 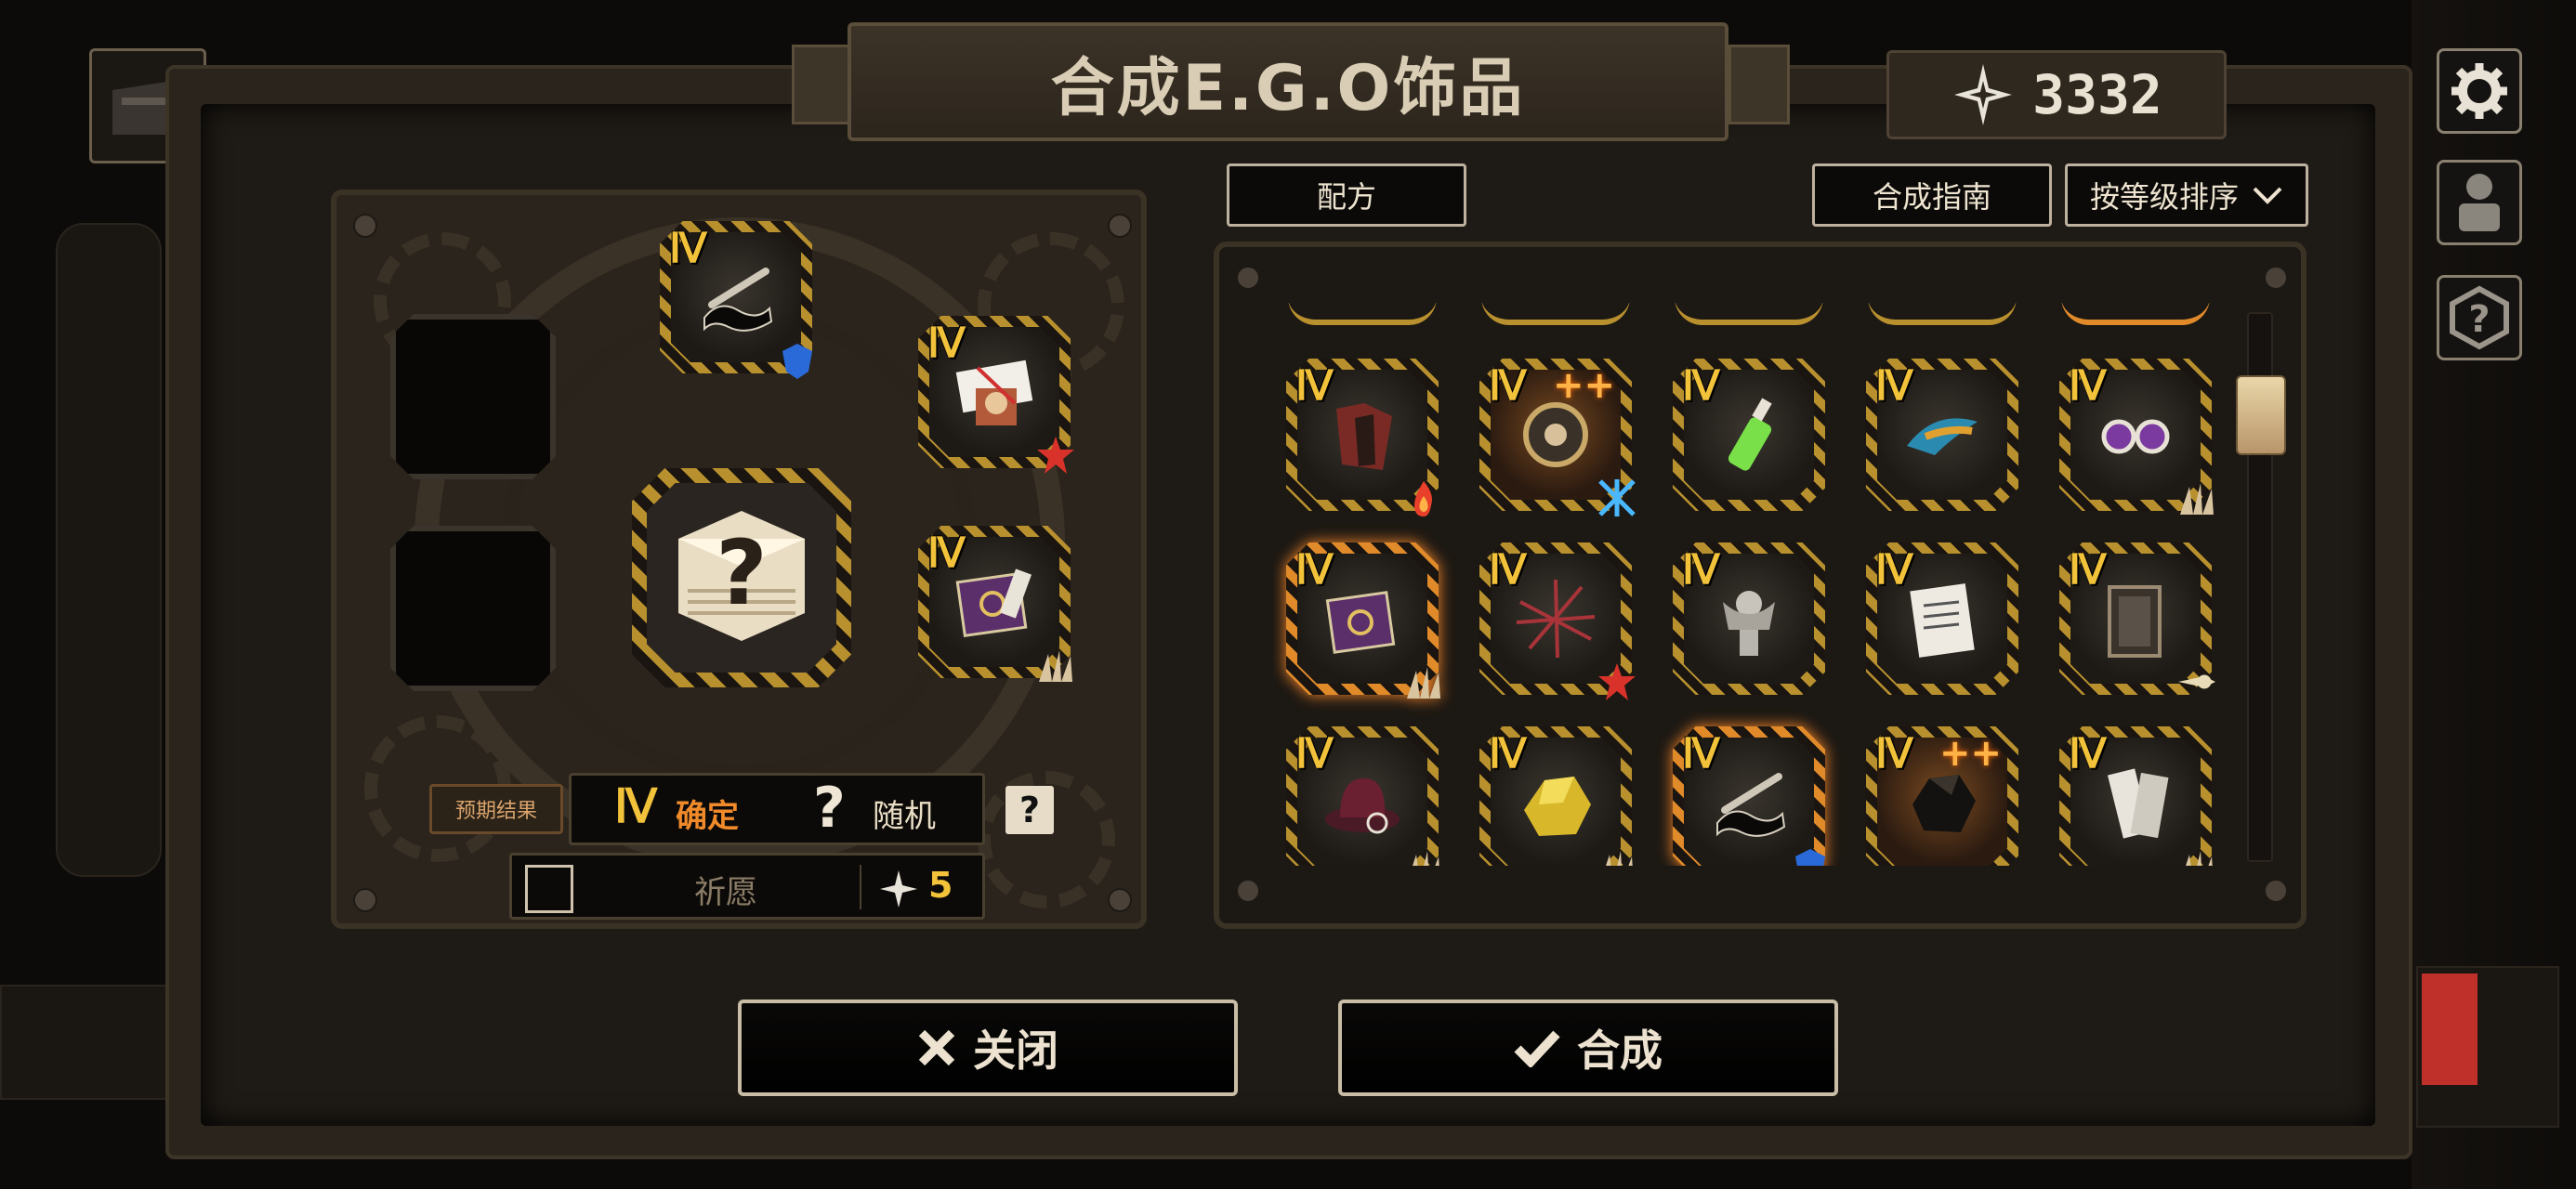 What do you see at coordinates (936, 1048) in the screenshot?
I see `close-icon` at bounding box center [936, 1048].